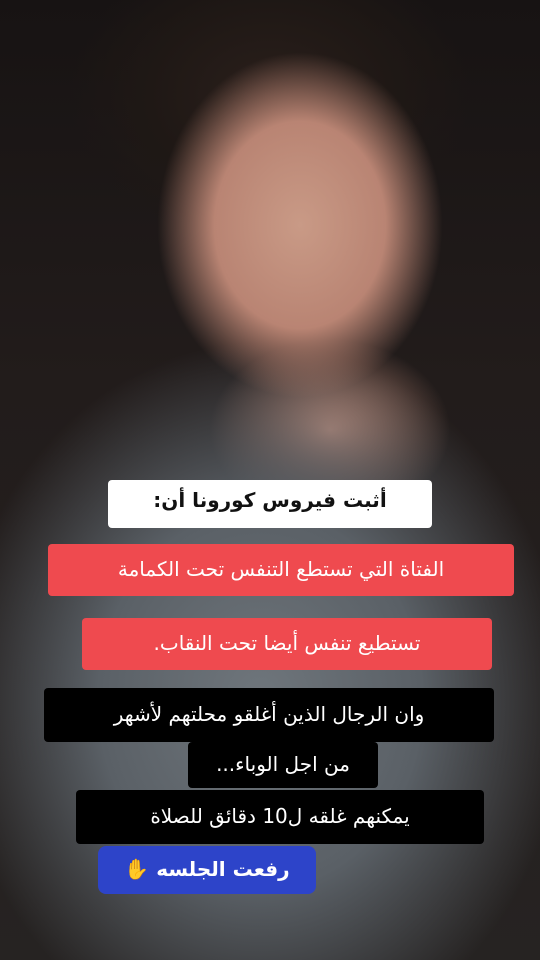 The width and height of the screenshot is (540, 960). I want to click on caption-blue: رفعت الجلسه ✋, so click(207, 870).